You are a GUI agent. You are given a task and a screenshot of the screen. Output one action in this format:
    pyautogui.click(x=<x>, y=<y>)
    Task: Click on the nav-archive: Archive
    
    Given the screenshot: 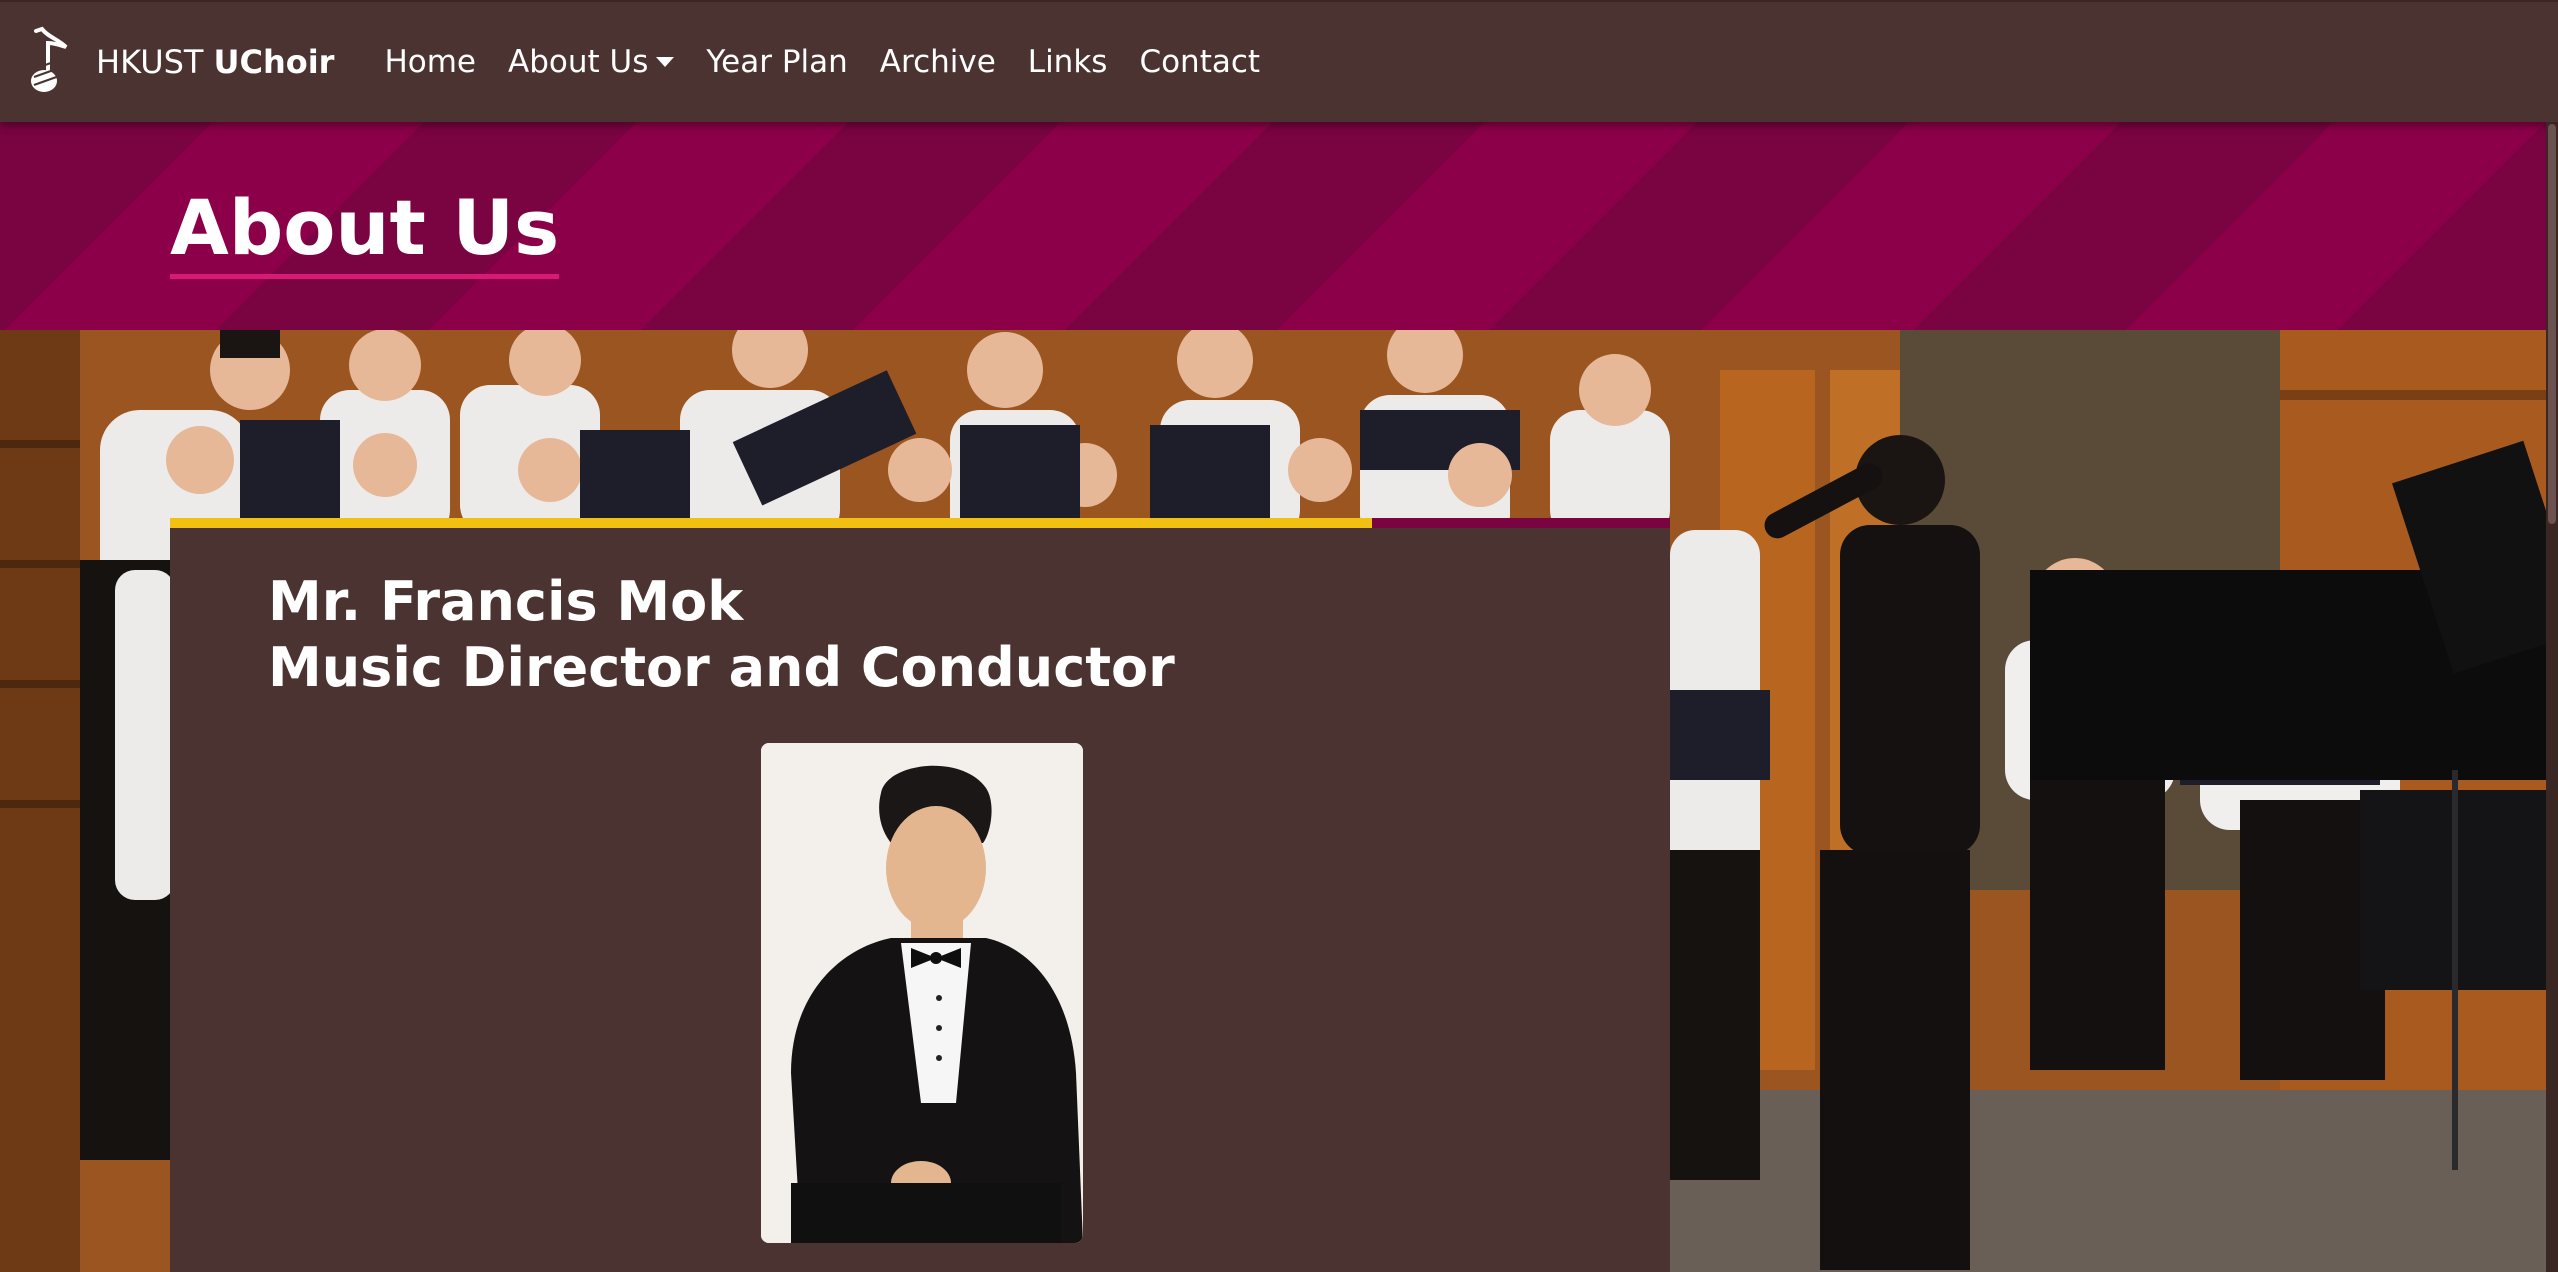 What is the action you would take?
    pyautogui.click(x=938, y=62)
    